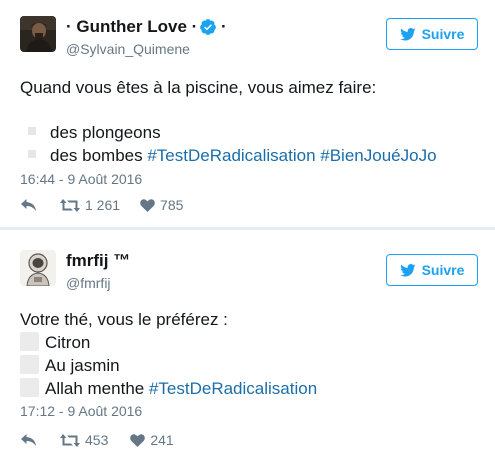 Image resolution: width=495 pixels, height=464 pixels. I want to click on option-text: des plongeons, so click(105, 132).